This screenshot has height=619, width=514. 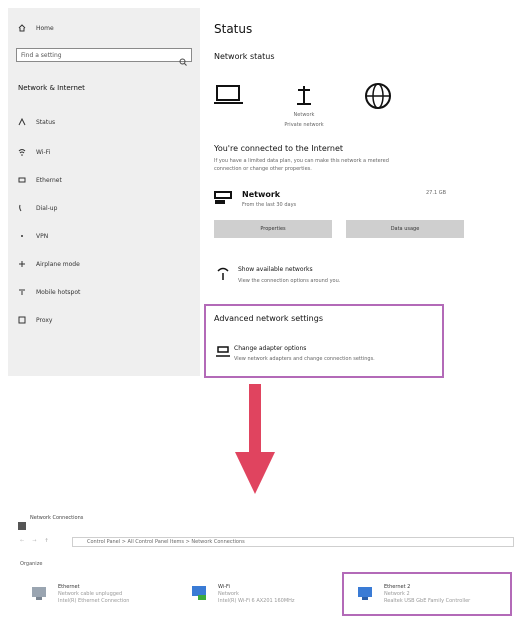 I want to click on adapter-device: Intel(R) Ethernet Connection, so click(x=94, y=601).